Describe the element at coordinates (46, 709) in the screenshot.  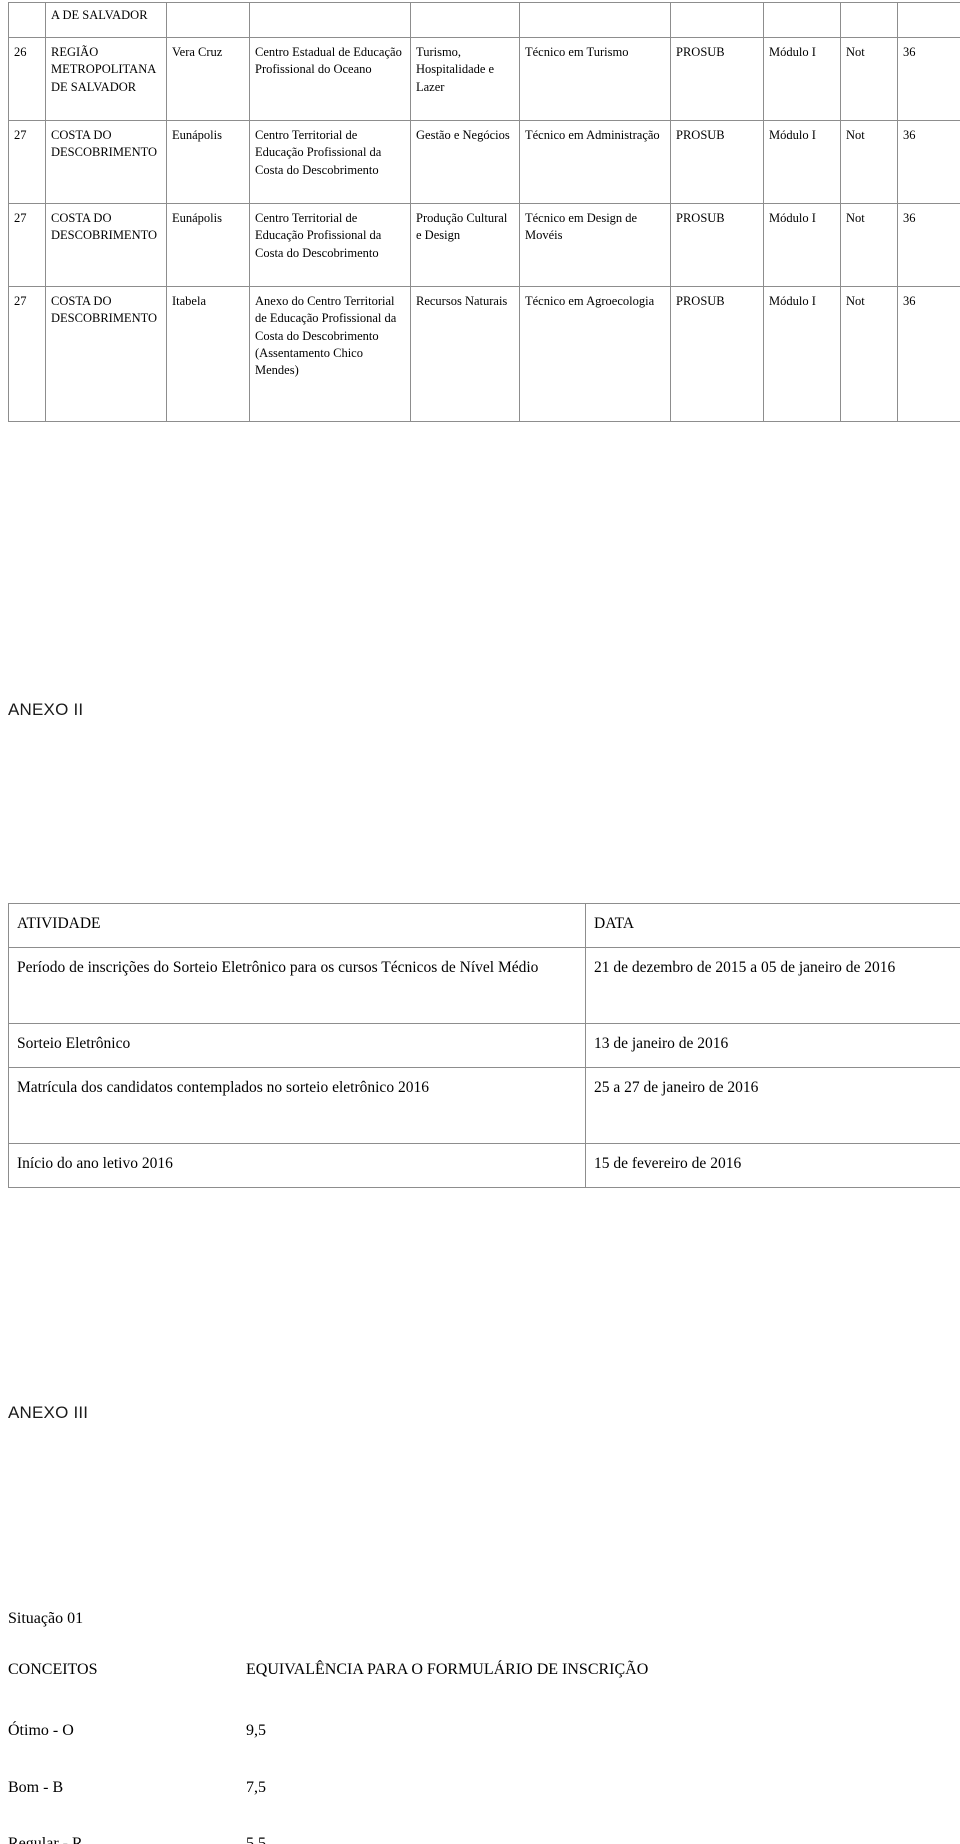
I see `anexo-ii-heading: ANEXO II` at that location.